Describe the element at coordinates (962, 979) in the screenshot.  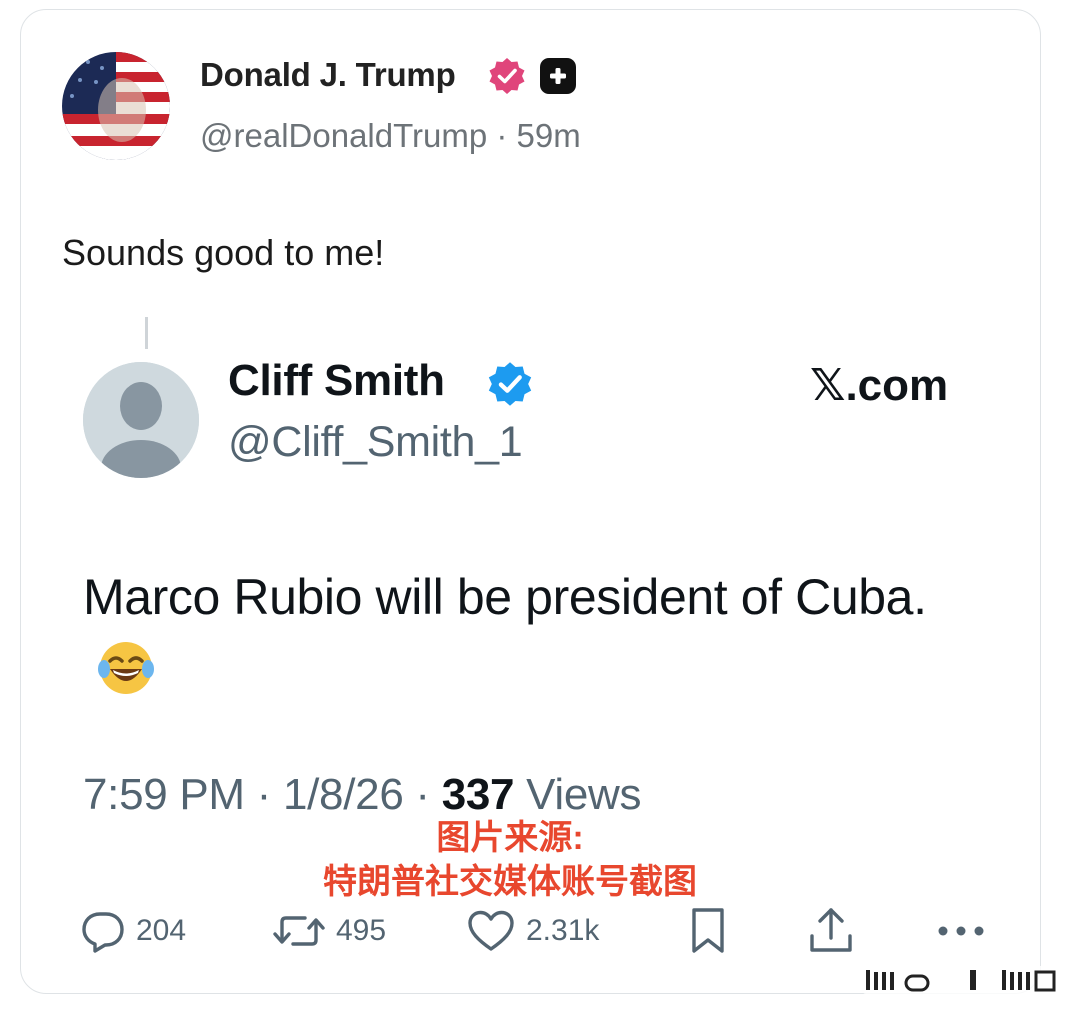
I see `watermark-logo` at that location.